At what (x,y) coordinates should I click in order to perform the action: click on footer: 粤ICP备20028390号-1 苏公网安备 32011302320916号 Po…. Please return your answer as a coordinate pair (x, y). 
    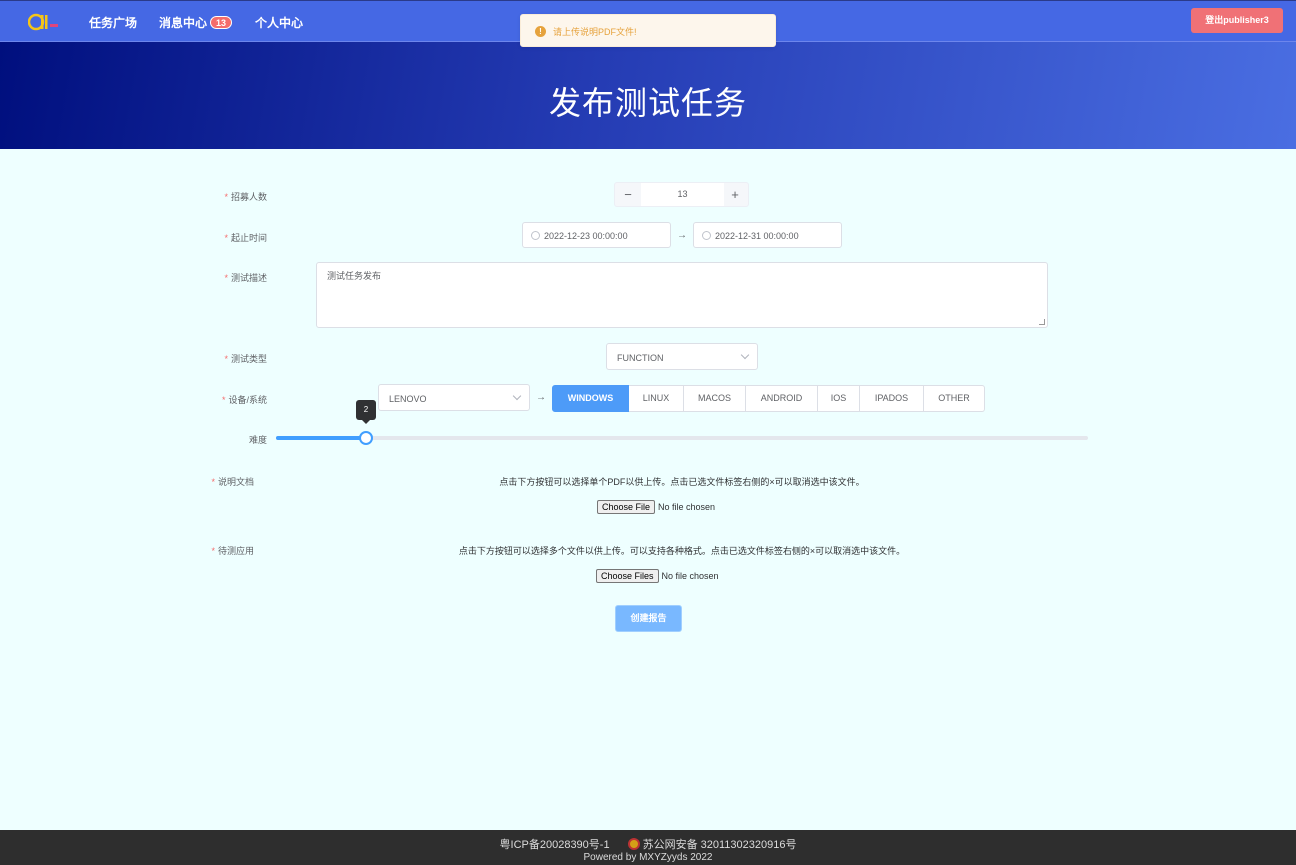
    Looking at the image, I should click on (648, 847).